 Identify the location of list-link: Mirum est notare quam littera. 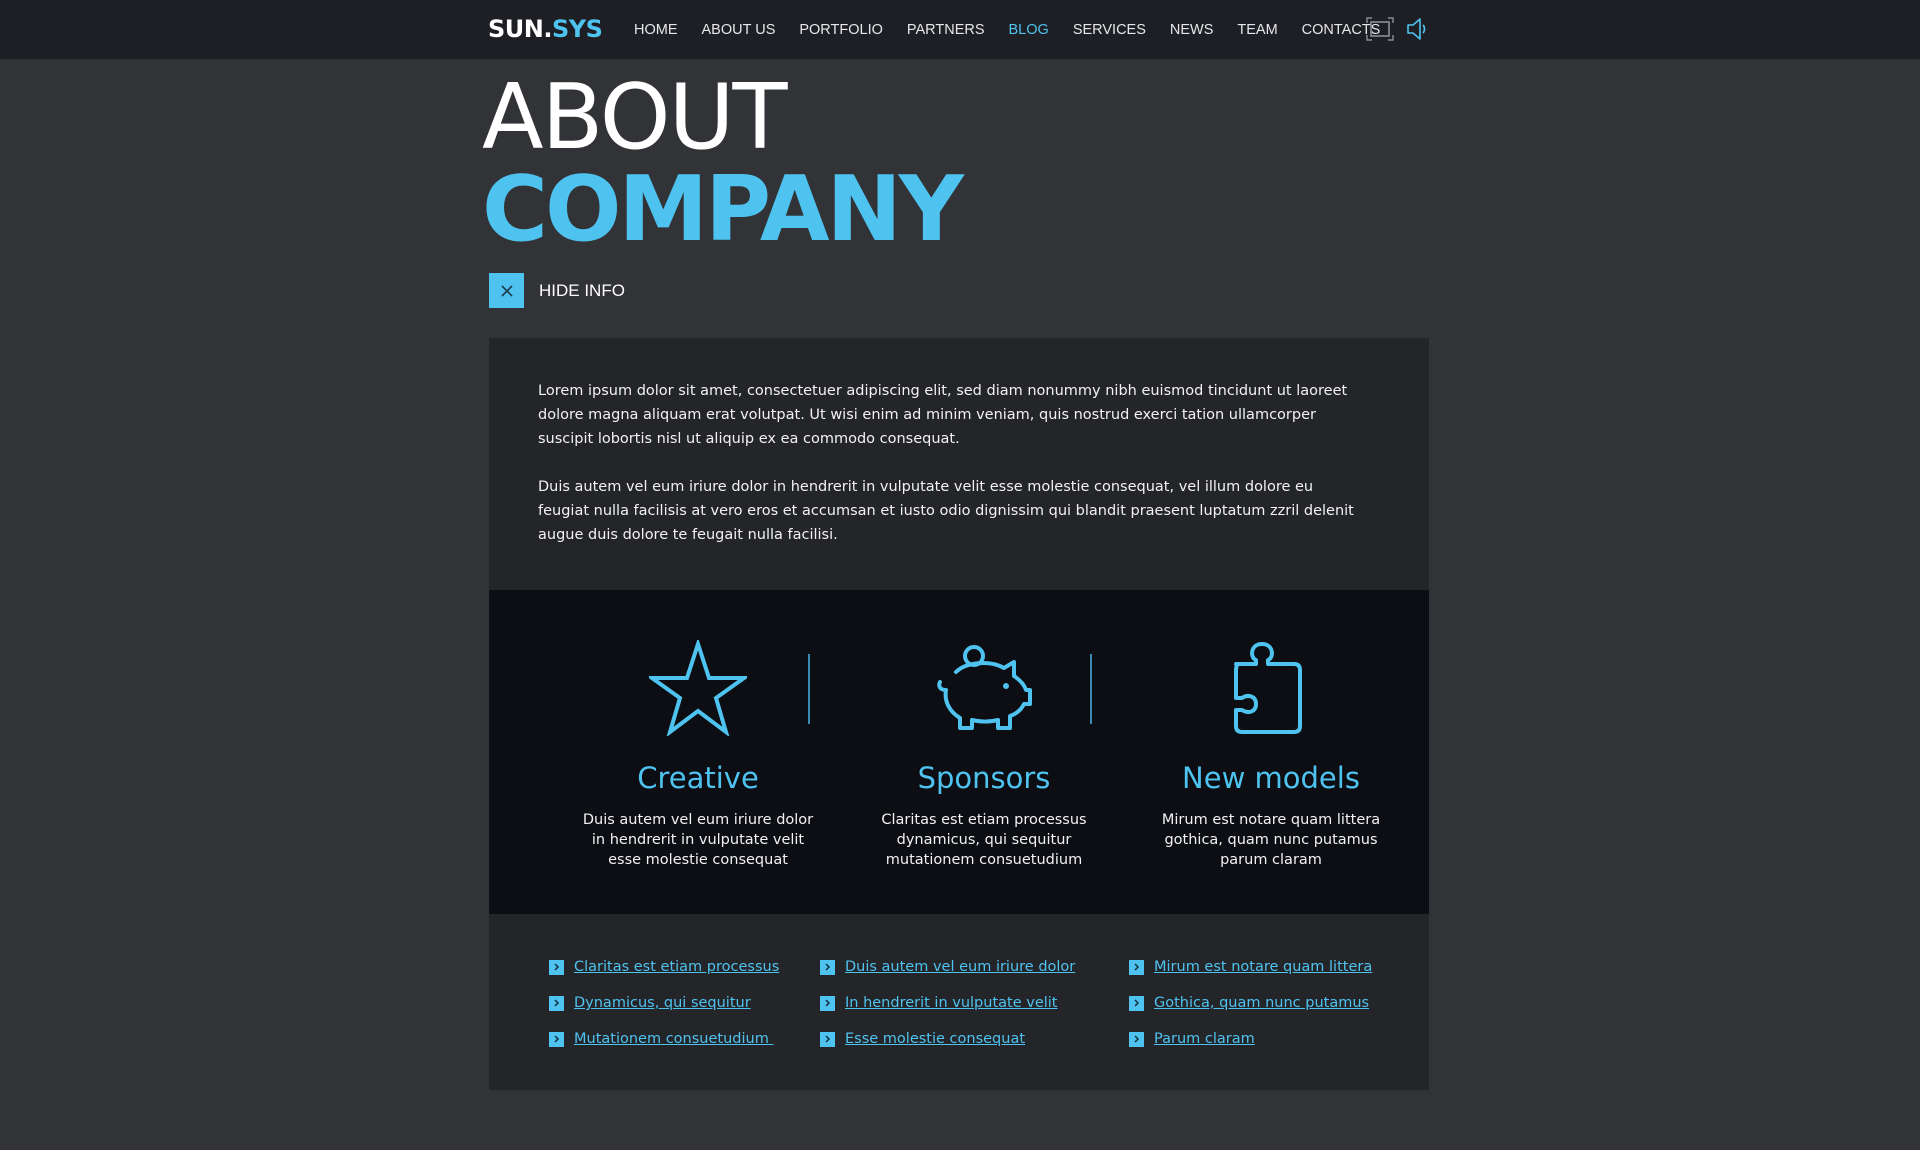
(1250, 967).